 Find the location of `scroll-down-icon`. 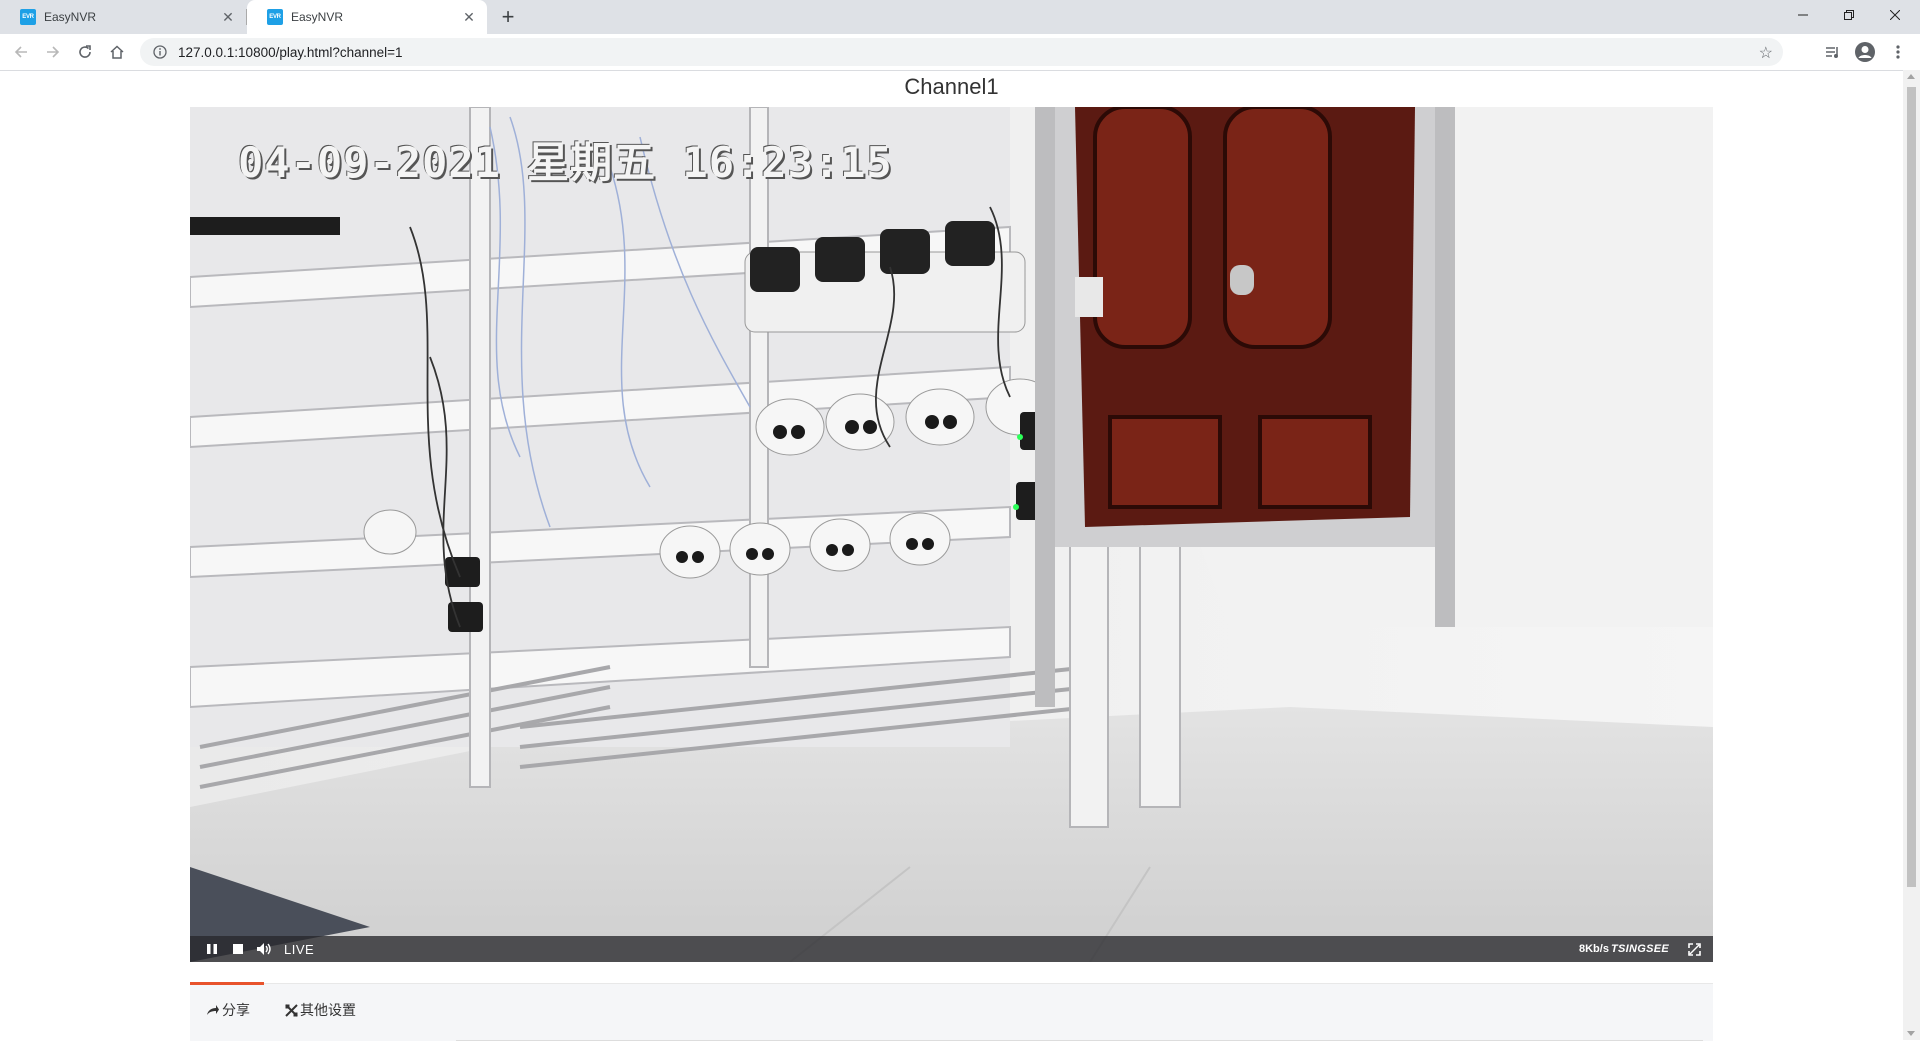

scroll-down-icon is located at coordinates (1911, 1033).